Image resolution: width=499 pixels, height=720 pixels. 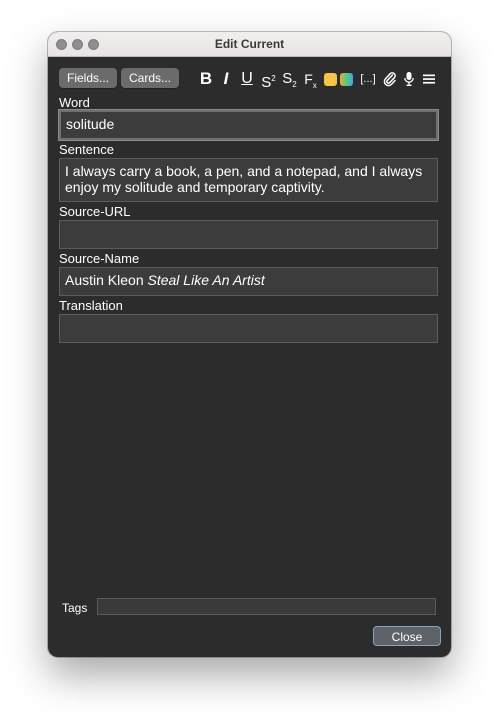 I want to click on italic-icon: I, so click(x=226, y=78).